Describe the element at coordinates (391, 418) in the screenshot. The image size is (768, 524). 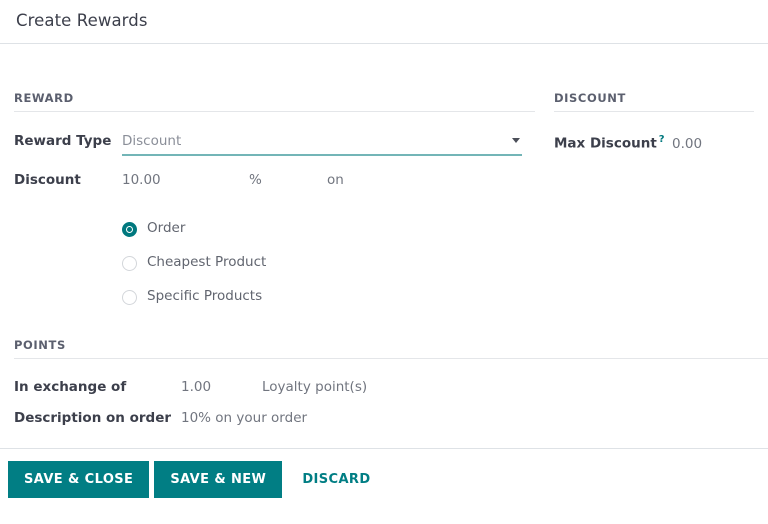
I see `field-row-description-on-order: Description on order 10% on your order` at that location.